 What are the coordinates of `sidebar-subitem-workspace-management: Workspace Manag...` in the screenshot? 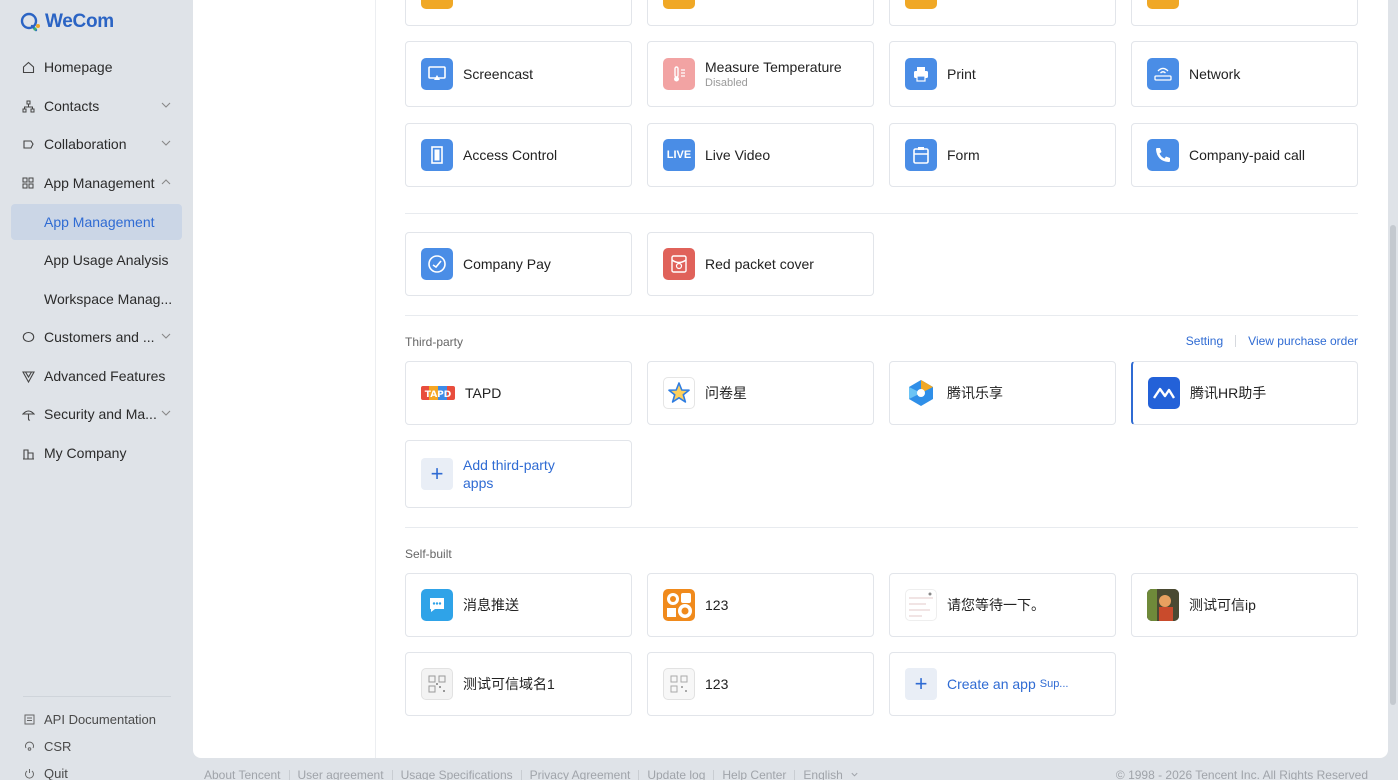 It's located at (96, 299).